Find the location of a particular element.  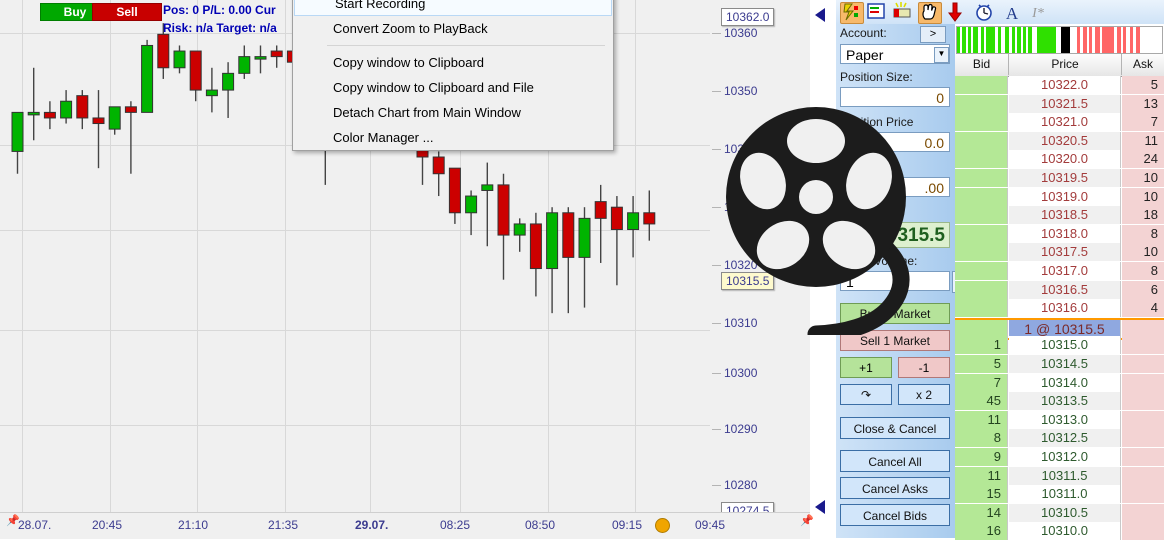

ladder-row: 8 10312.5 is located at coordinates (1059, 438).